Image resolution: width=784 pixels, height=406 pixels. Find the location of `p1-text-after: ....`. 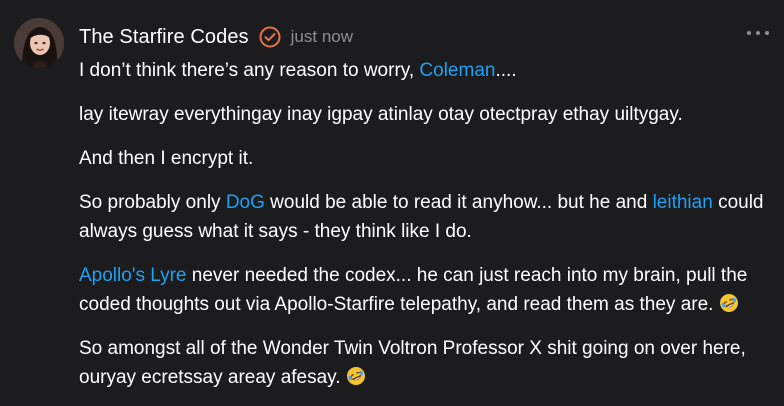

p1-text-after: .... is located at coordinates (506, 70).